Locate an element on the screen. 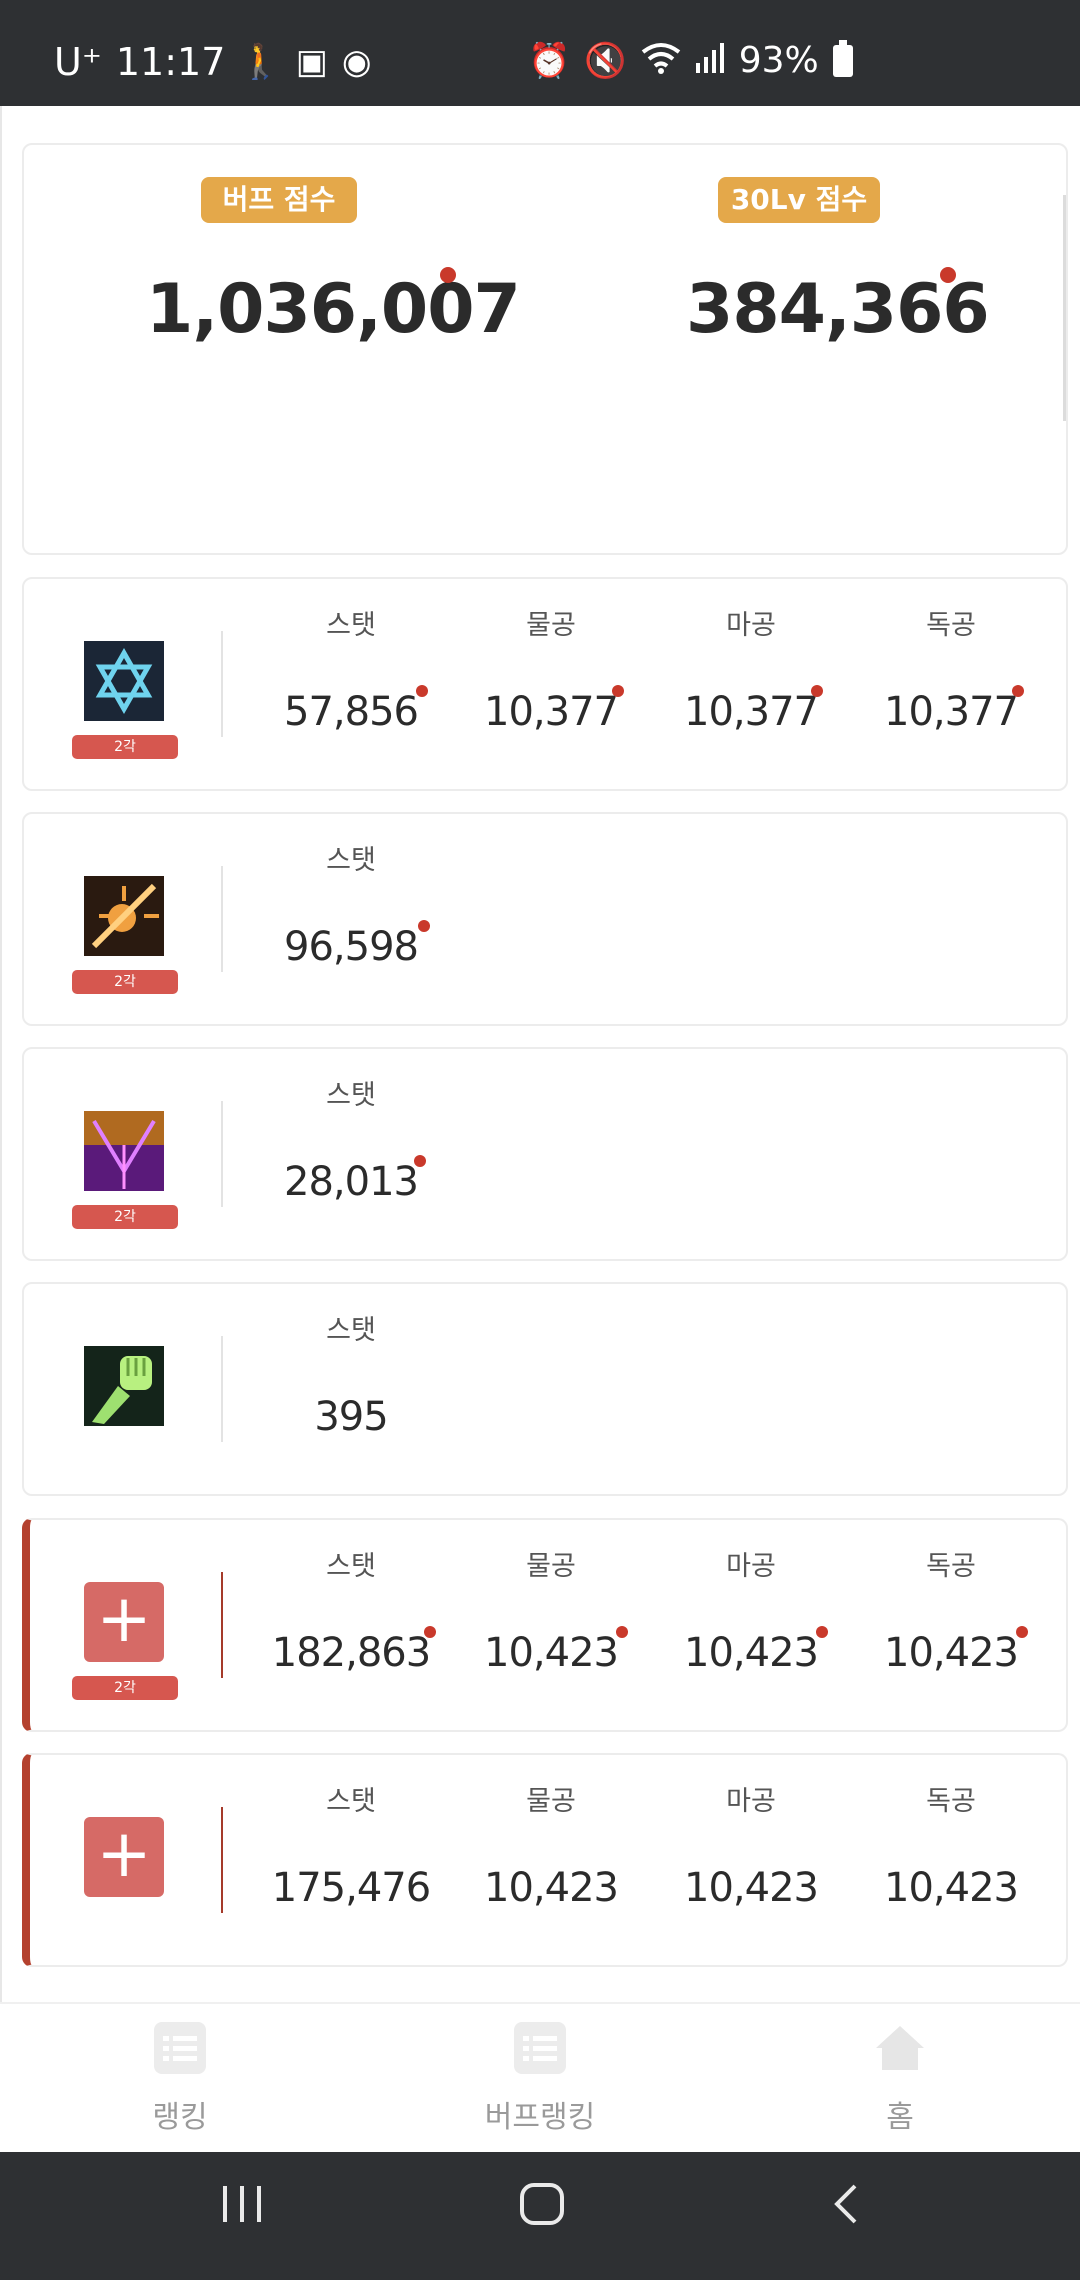  buff-card: 2각 스탯 96,598 is located at coordinates (545, 919).